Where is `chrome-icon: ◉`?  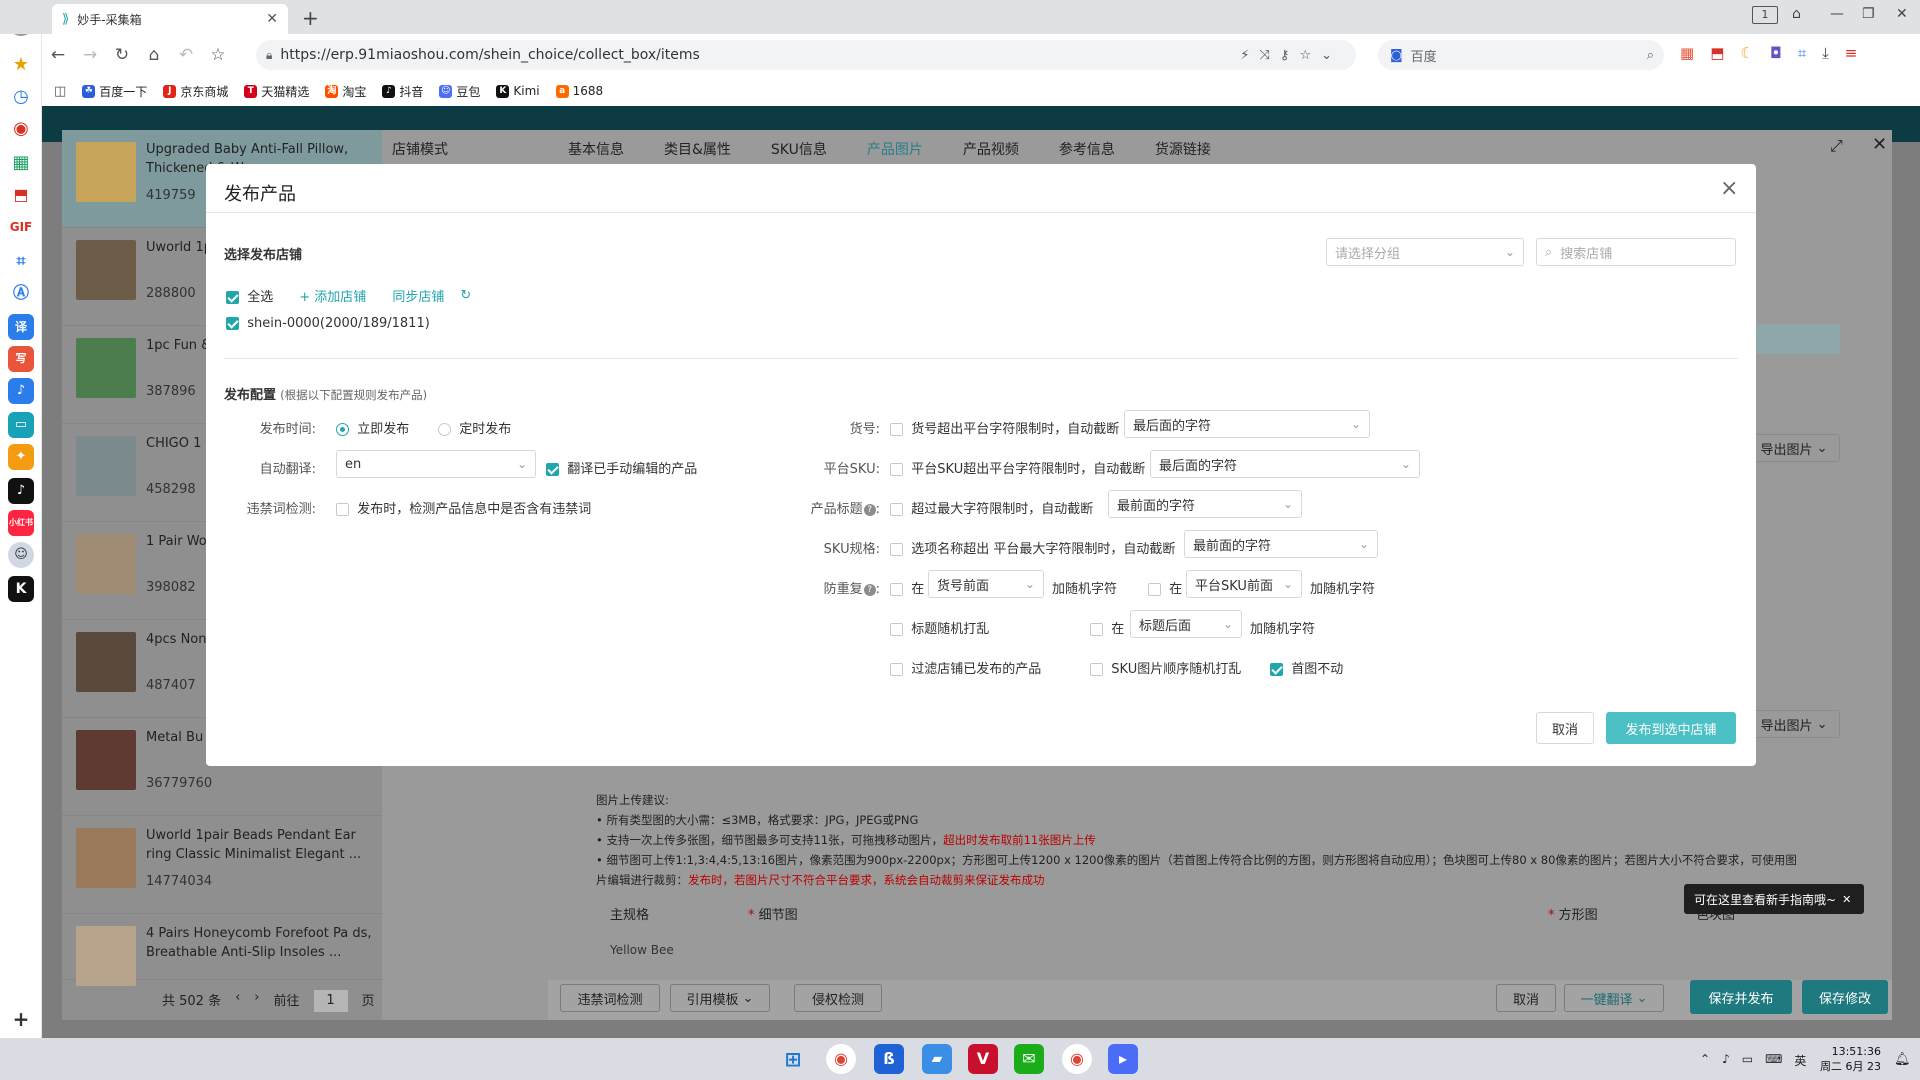 chrome-icon: ◉ is located at coordinates (841, 1059).